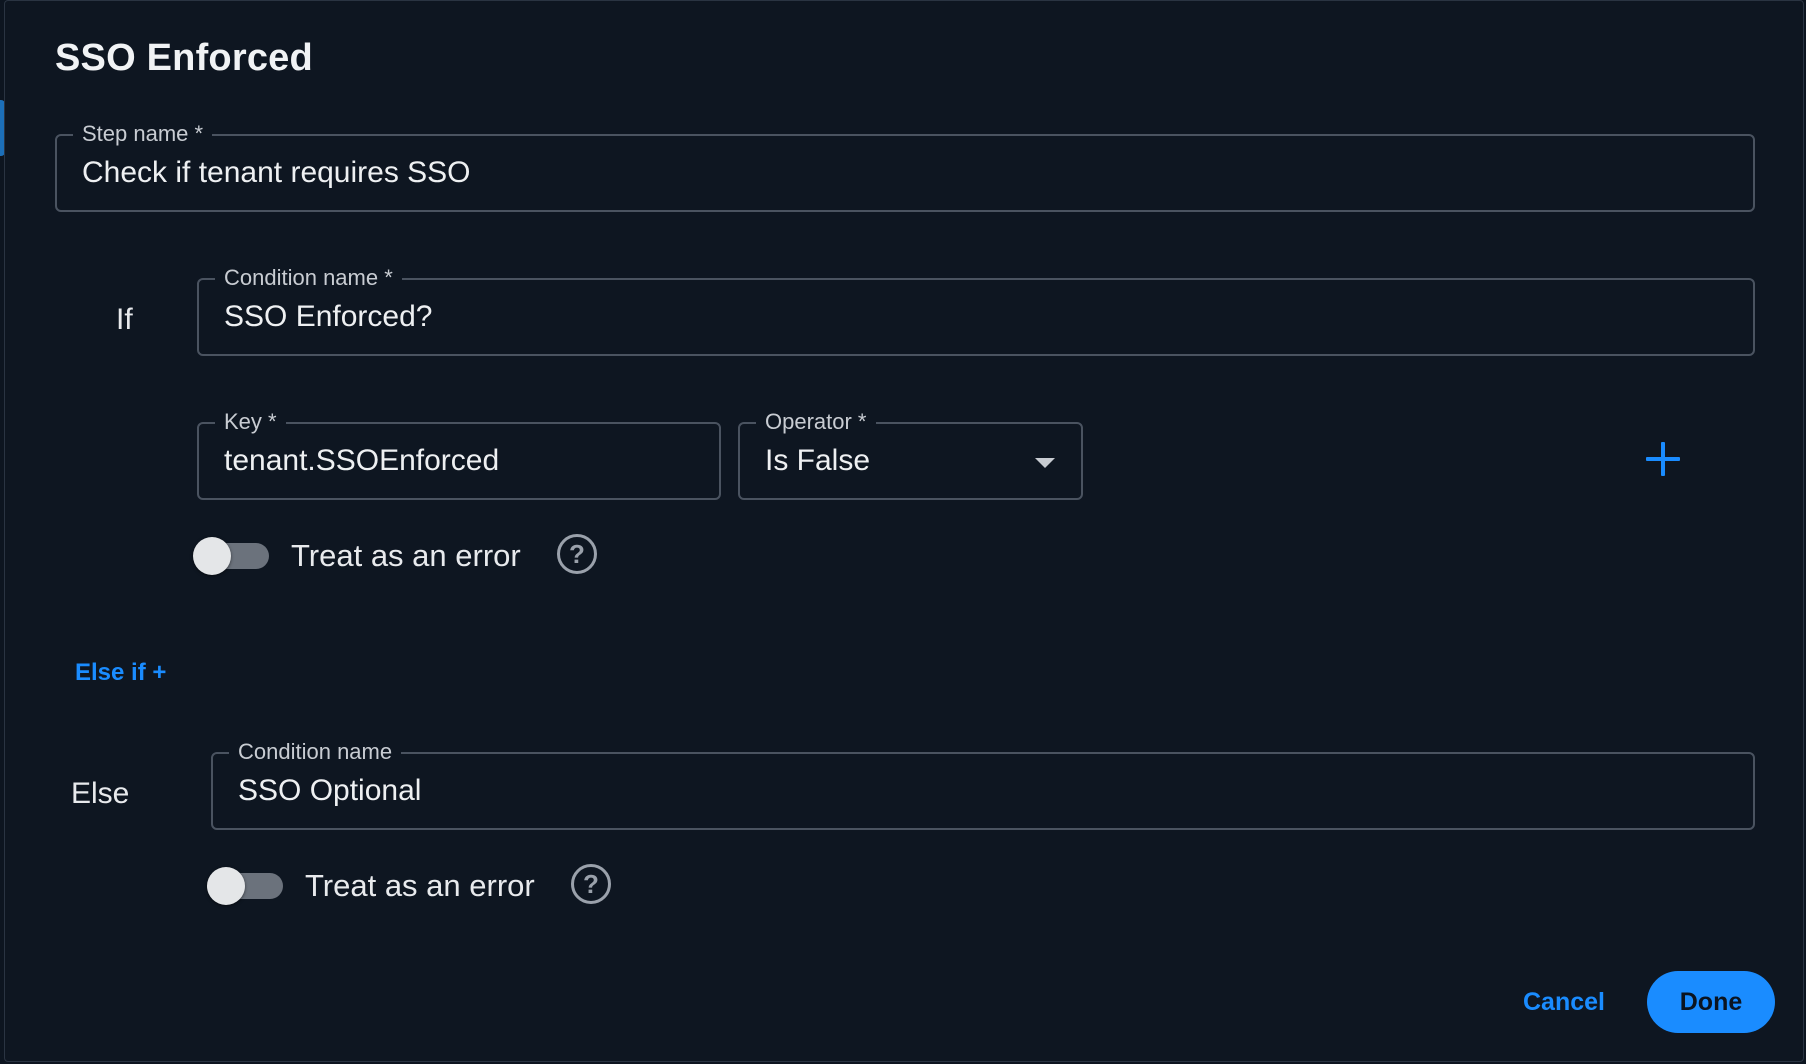 This screenshot has width=1806, height=1064. What do you see at coordinates (184, 58) in the screenshot?
I see `dialog-title: SSO Enforced` at bounding box center [184, 58].